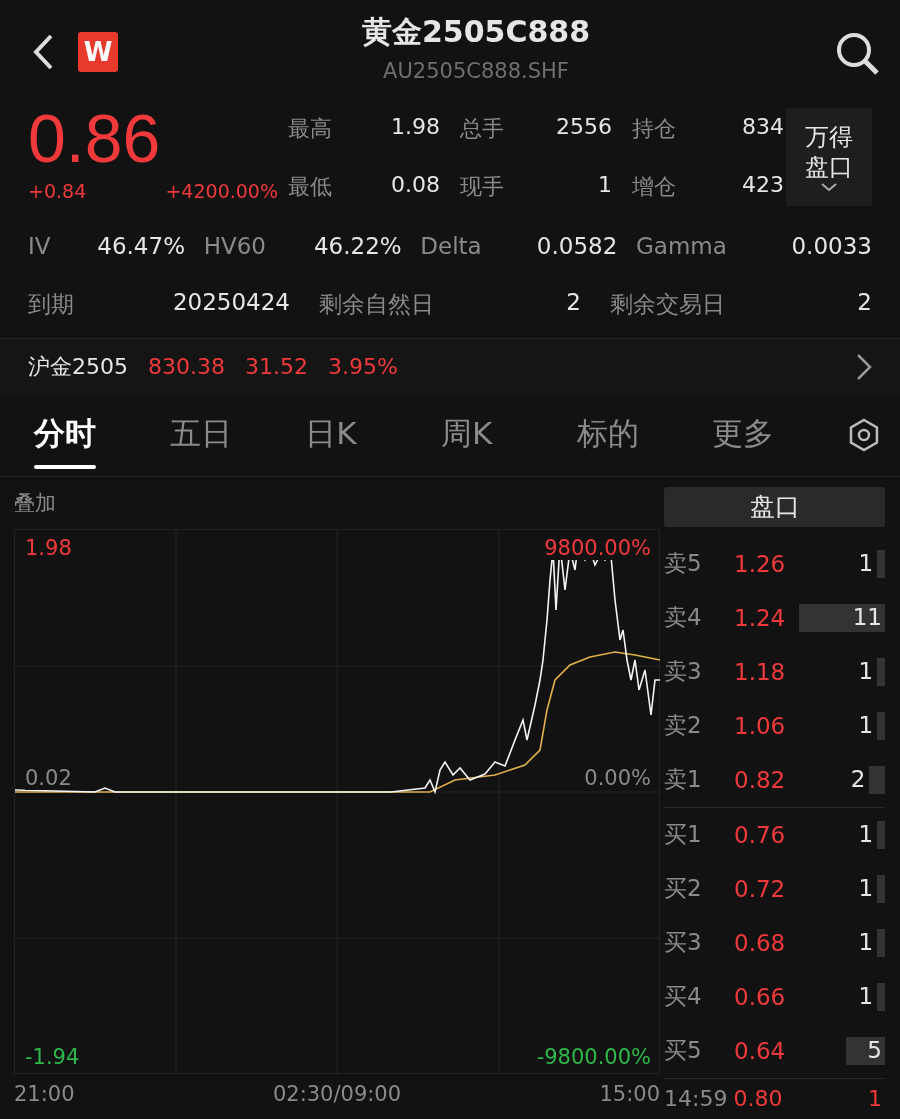 The image size is (900, 1119). What do you see at coordinates (867, 618) in the screenshot?
I see `order-quantity: 11` at bounding box center [867, 618].